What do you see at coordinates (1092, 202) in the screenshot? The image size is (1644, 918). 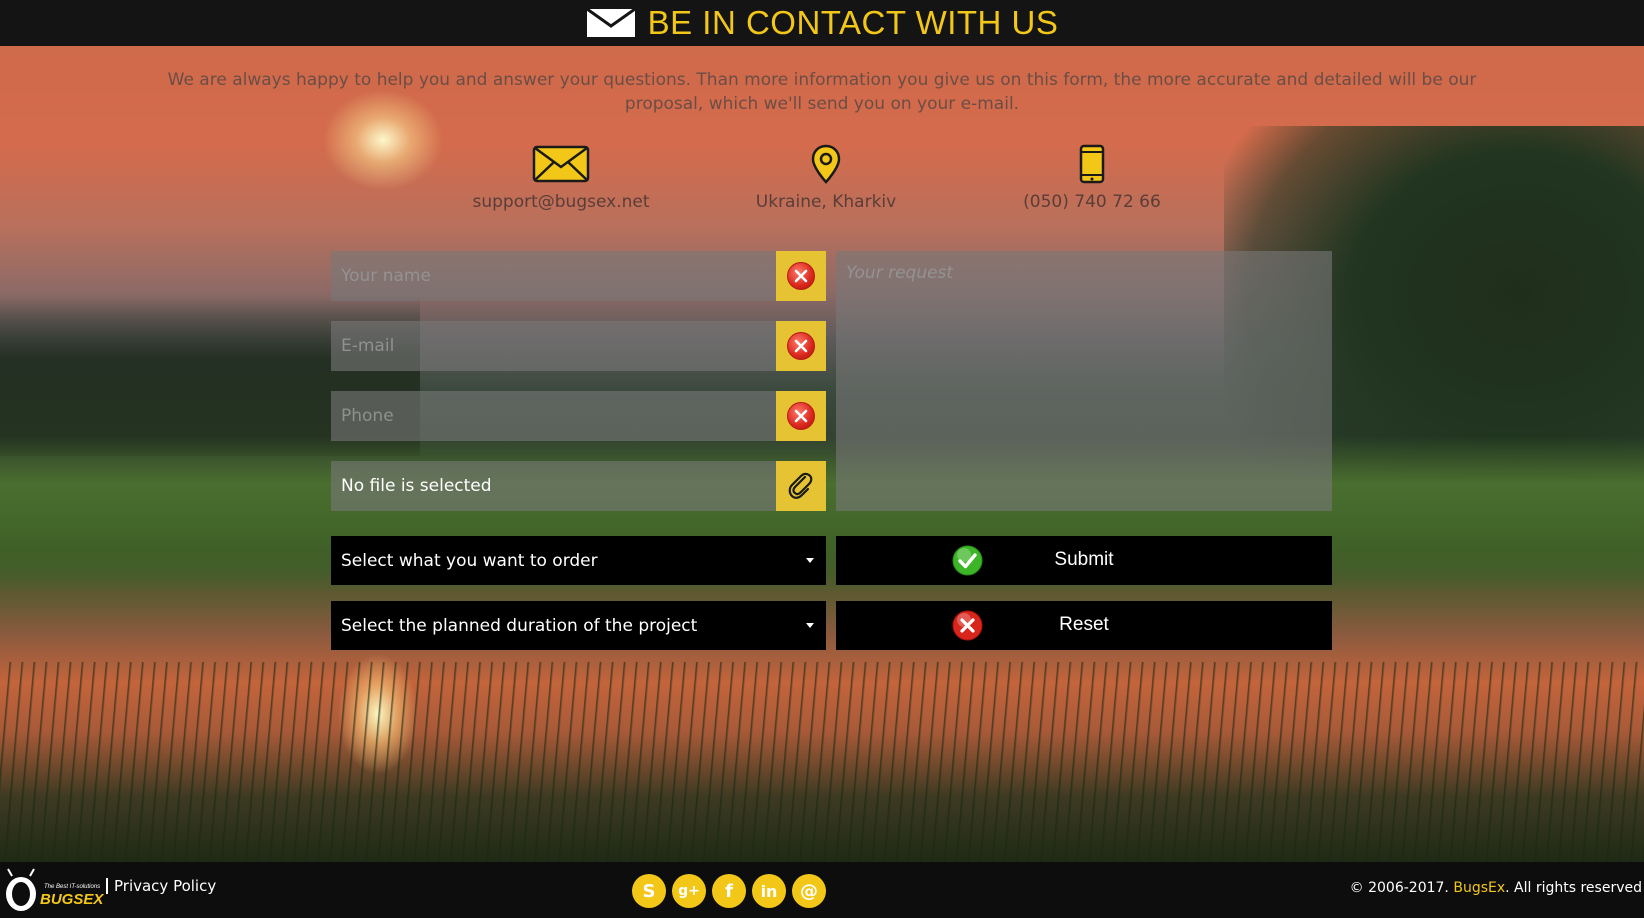 I see `contact-phone-text: (050) 740 72 66` at bounding box center [1092, 202].